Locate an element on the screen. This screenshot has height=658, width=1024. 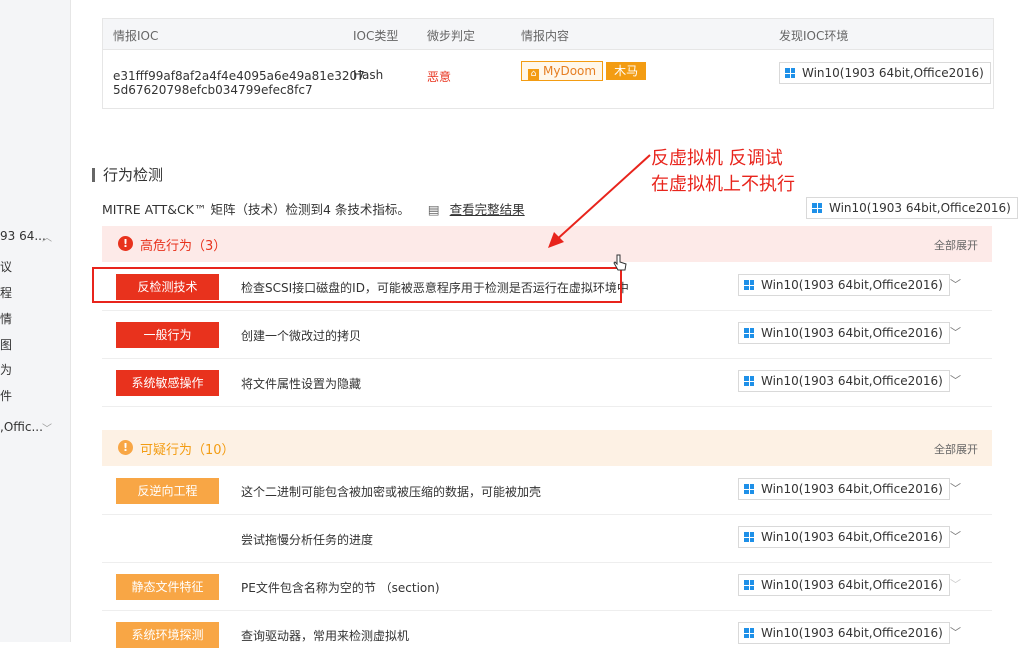
behavior-tag: 一般行为 is located at coordinates (167, 335).